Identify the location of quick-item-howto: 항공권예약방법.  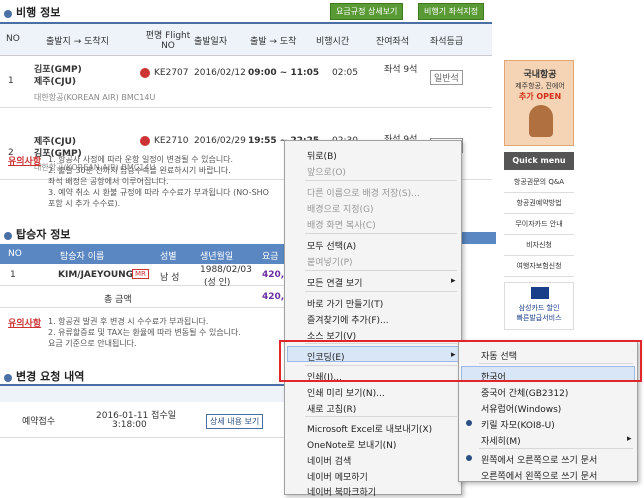
(539, 203).